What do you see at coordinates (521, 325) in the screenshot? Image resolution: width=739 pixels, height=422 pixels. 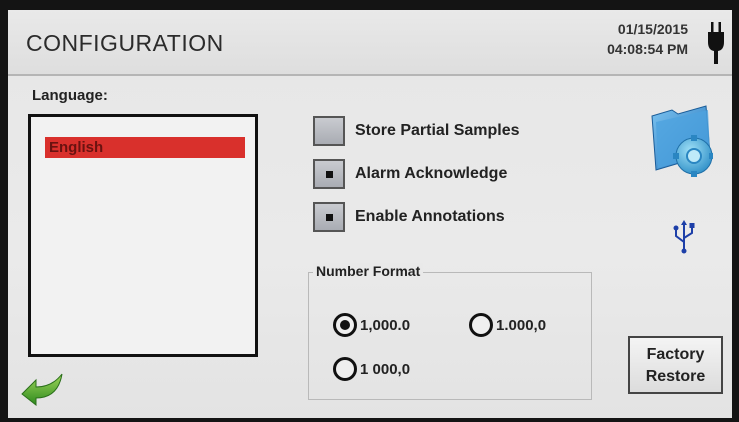 I see `number-format-label: 1.000,0` at bounding box center [521, 325].